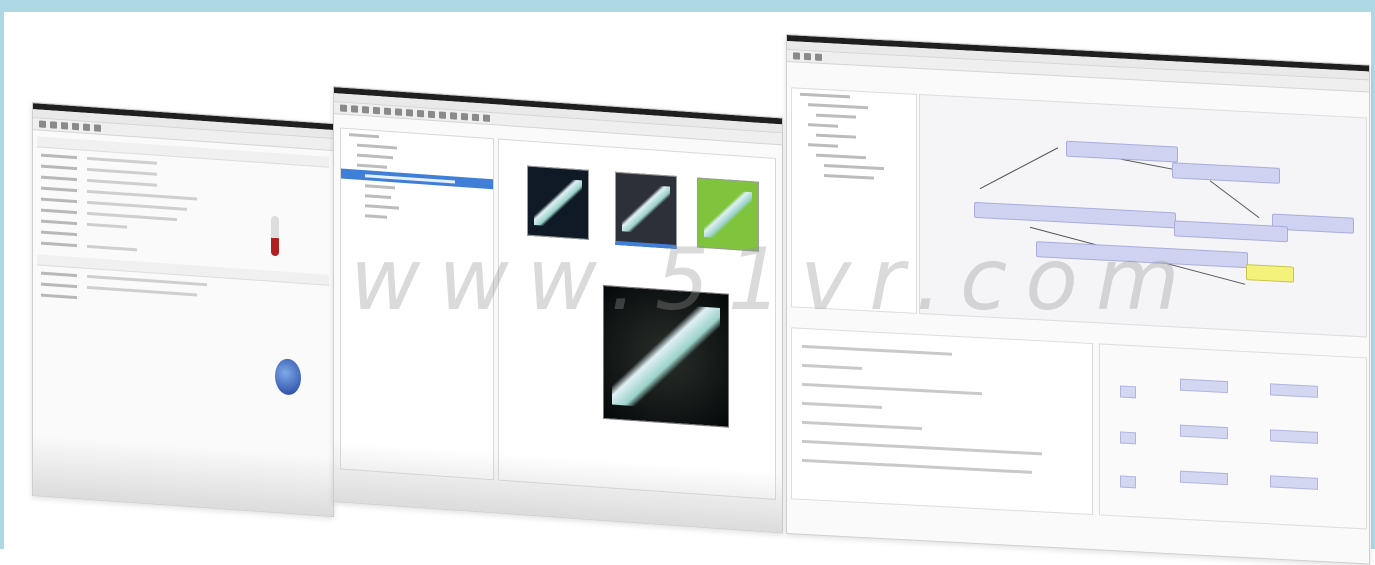 The image size is (1375, 565). What do you see at coordinates (687, 6) in the screenshot?
I see `top-frame-border` at bounding box center [687, 6].